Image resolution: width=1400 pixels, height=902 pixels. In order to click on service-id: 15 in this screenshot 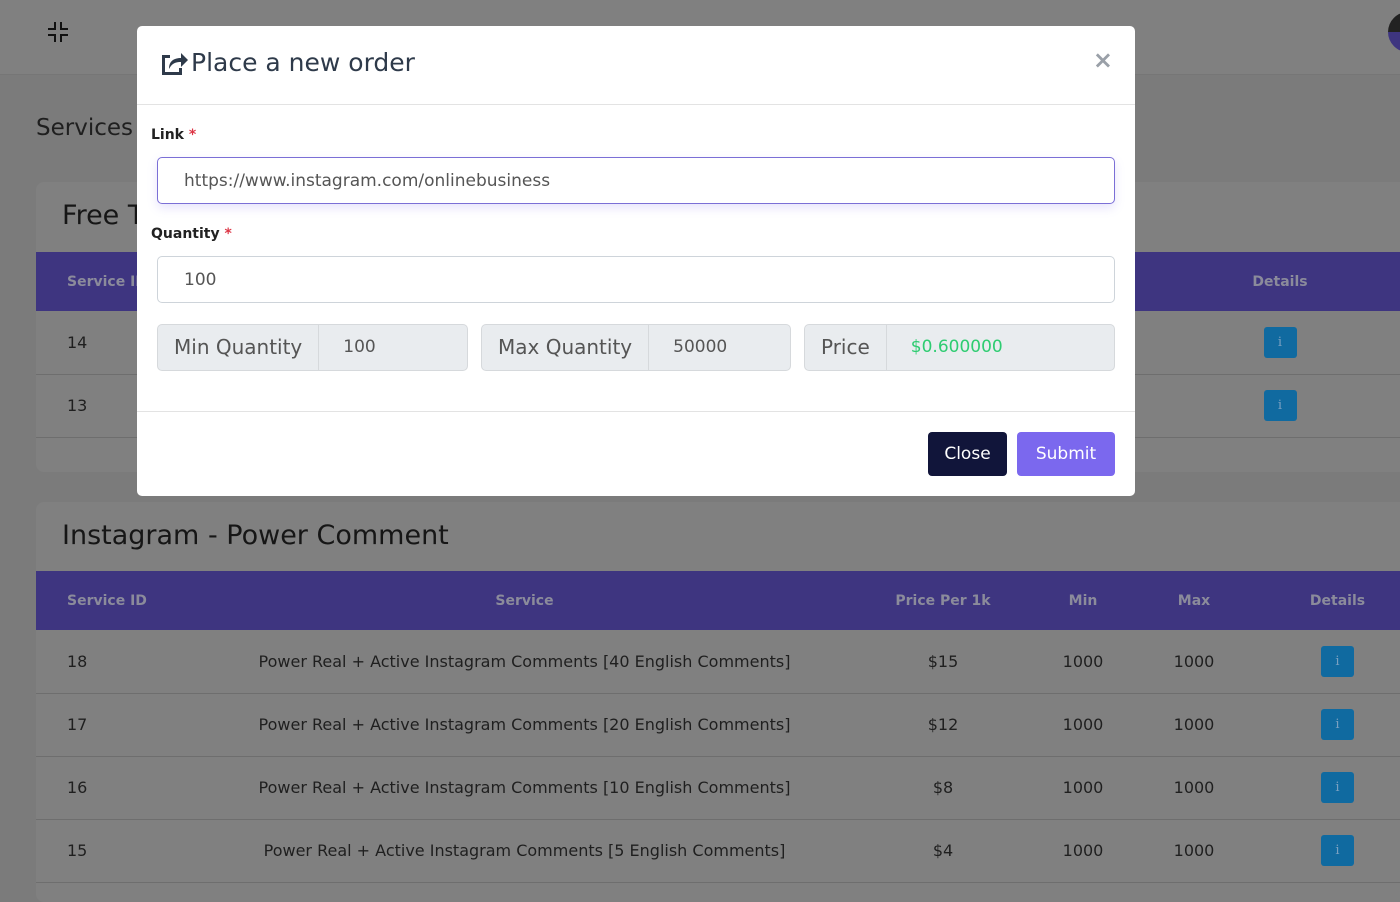, I will do `click(126, 851)`.